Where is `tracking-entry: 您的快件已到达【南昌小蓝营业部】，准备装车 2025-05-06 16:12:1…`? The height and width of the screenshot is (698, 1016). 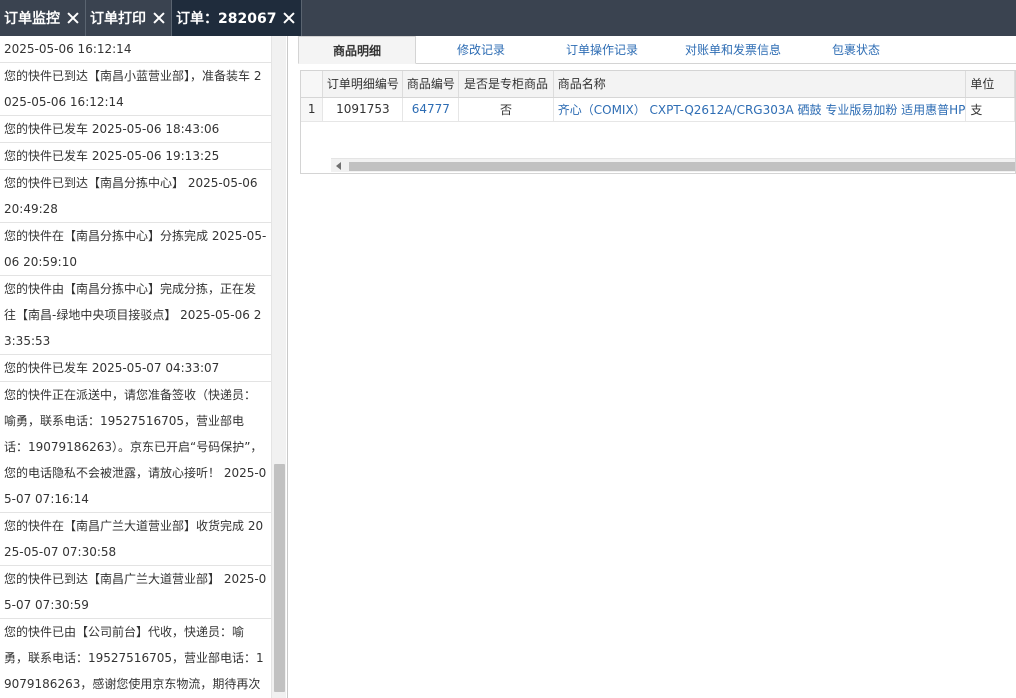
tracking-entry: 您的快件已到达【南昌小蓝营业部】，准备装车 2025-05-06 16:12:1… is located at coordinates (135, 89).